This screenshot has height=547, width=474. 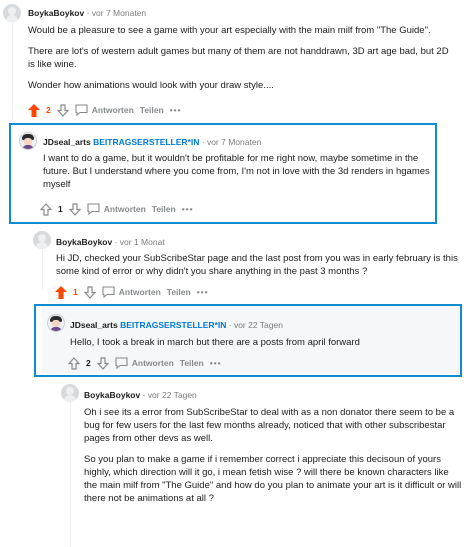 I want to click on timestamp: vor 1 Monat, so click(x=142, y=242).